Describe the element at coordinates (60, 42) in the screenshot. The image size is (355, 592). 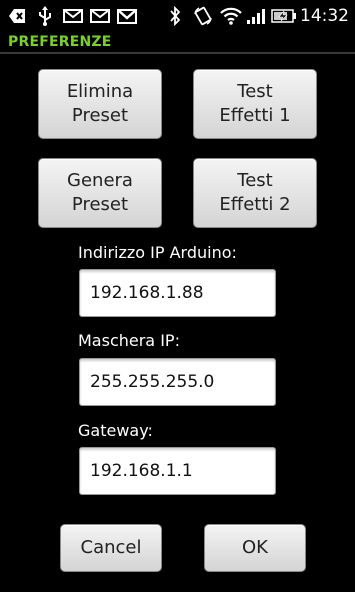
I see `dialog-title: PREFERENZE` at that location.